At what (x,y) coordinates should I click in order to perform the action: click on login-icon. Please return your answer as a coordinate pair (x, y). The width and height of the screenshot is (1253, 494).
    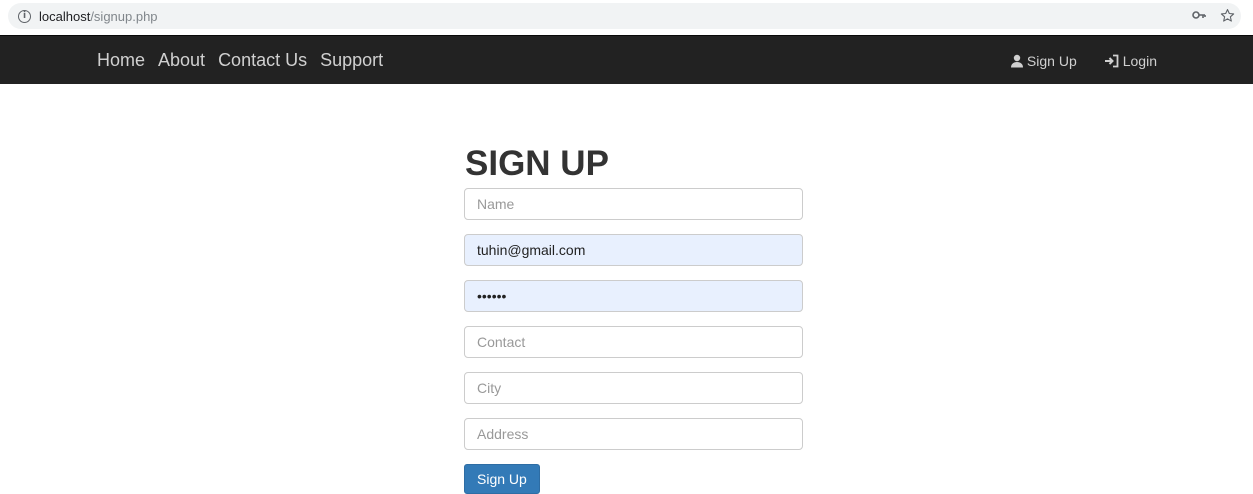
    Looking at the image, I should click on (1111, 60).